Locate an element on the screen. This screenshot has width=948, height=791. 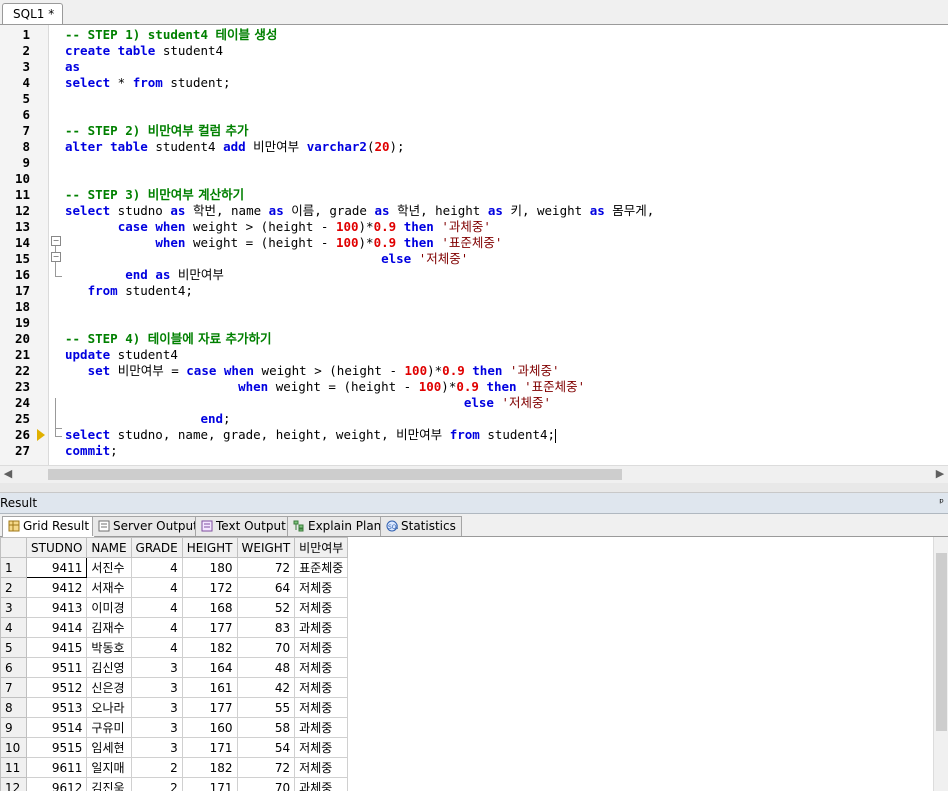
grid-cell: 오나라 is located at coordinates (109, 707).